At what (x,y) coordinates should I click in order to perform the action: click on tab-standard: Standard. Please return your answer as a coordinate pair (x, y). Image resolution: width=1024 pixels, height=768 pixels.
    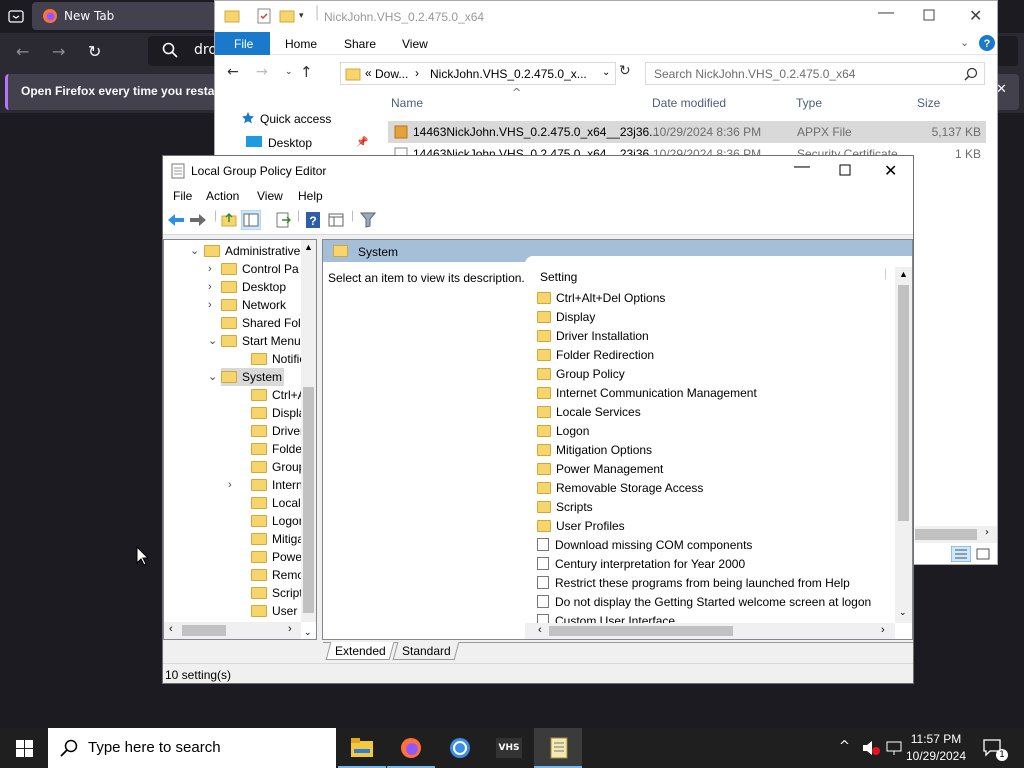
    Looking at the image, I should click on (426, 651).